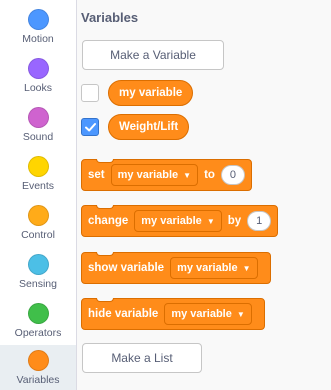 Image resolution: width=331 pixels, height=390 pixels. I want to click on category-label: Events, so click(38, 186).